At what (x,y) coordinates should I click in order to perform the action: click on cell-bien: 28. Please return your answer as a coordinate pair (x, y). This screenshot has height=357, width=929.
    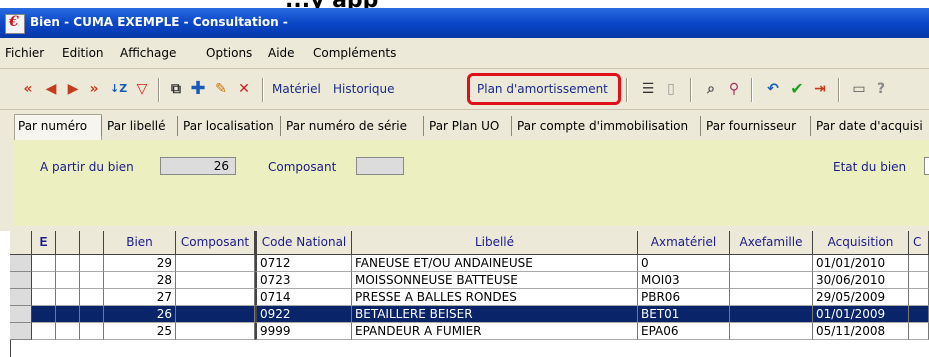
    Looking at the image, I should click on (140, 280).